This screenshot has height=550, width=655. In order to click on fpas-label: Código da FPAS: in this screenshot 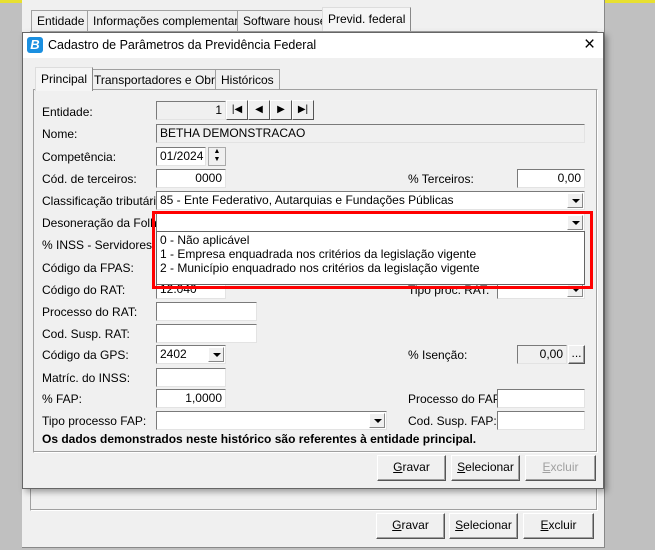, I will do `click(88, 268)`.